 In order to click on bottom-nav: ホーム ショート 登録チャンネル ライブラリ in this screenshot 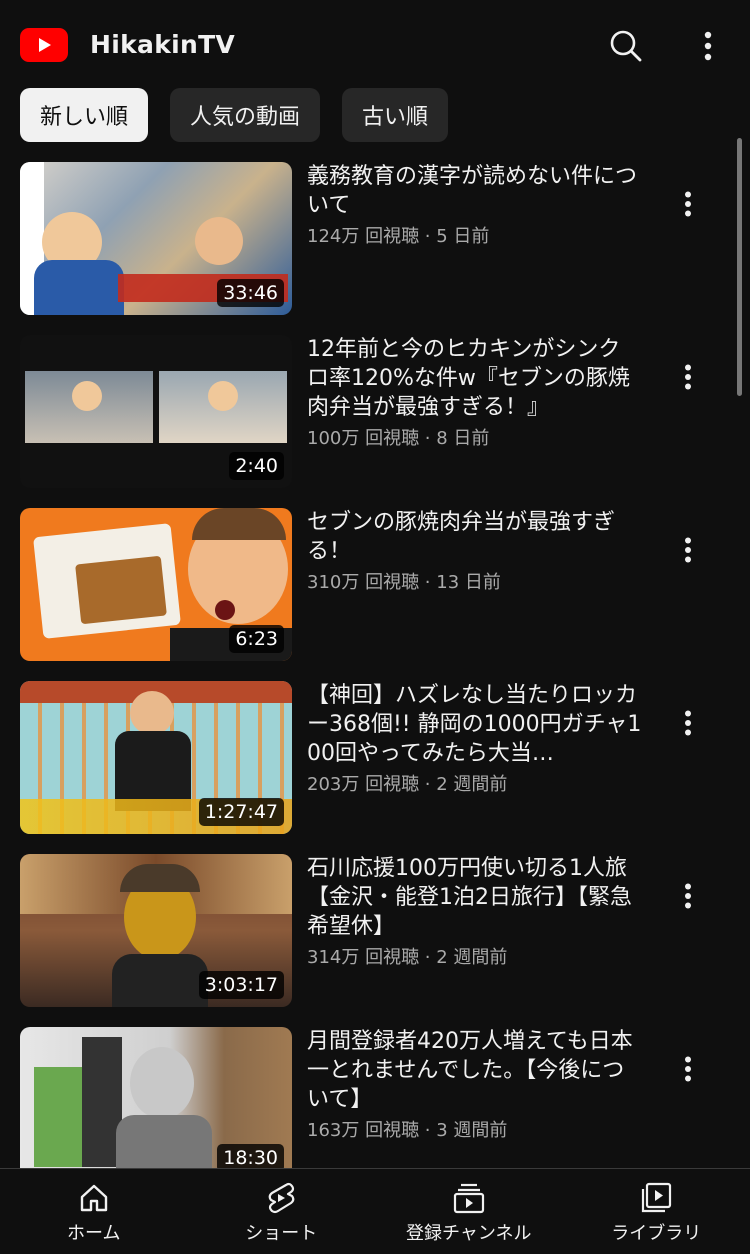, I will do `click(375, 1211)`.